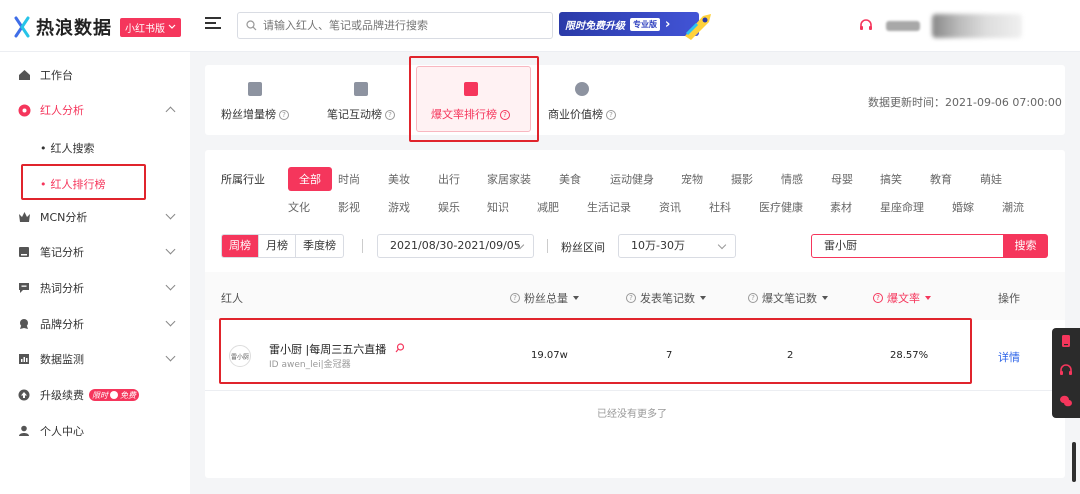 The height and width of the screenshot is (494, 1080). I want to click on industry-chip: 社科, so click(720, 207).